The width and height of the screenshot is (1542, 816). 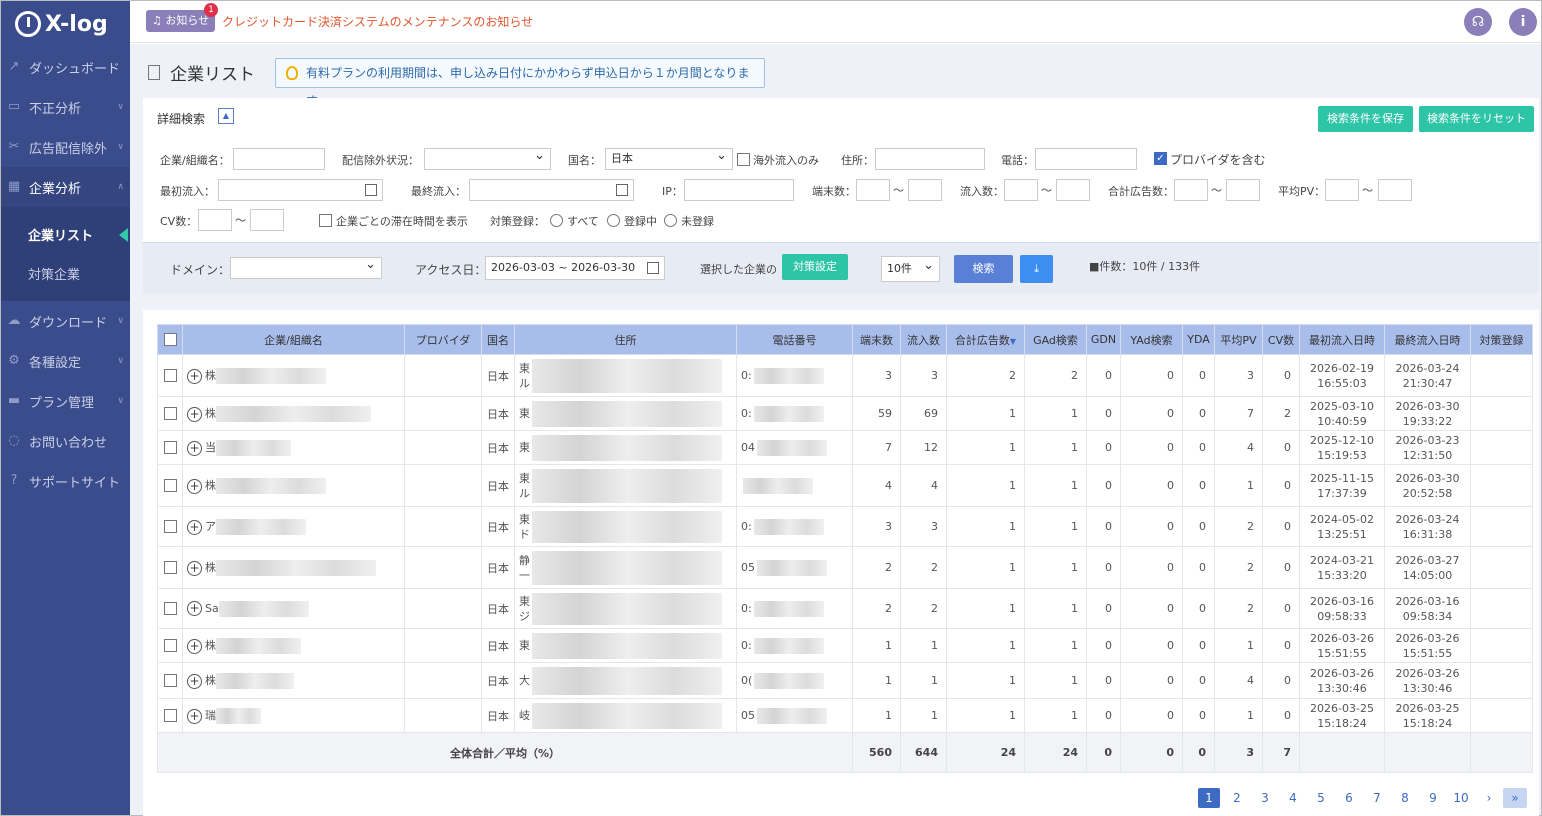 What do you see at coordinates (1103, 339) in the screenshot?
I see `col-gdn: GDN` at bounding box center [1103, 339].